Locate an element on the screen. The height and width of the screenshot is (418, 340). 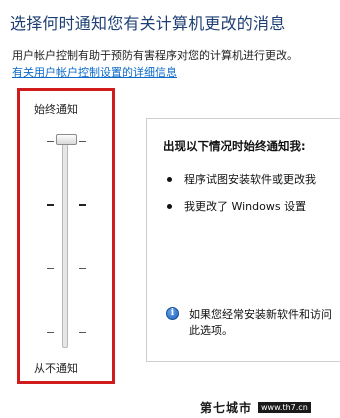
list-item: 程序试图安装软件或更改我 is located at coordinates (241, 179).